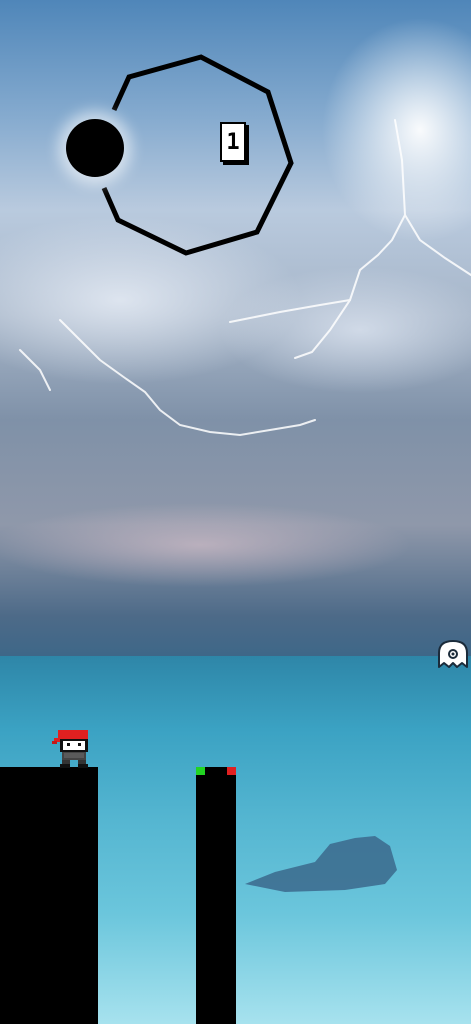 This screenshot has height=1024, width=471. I want to click on score-counter: 1, so click(233, 142).